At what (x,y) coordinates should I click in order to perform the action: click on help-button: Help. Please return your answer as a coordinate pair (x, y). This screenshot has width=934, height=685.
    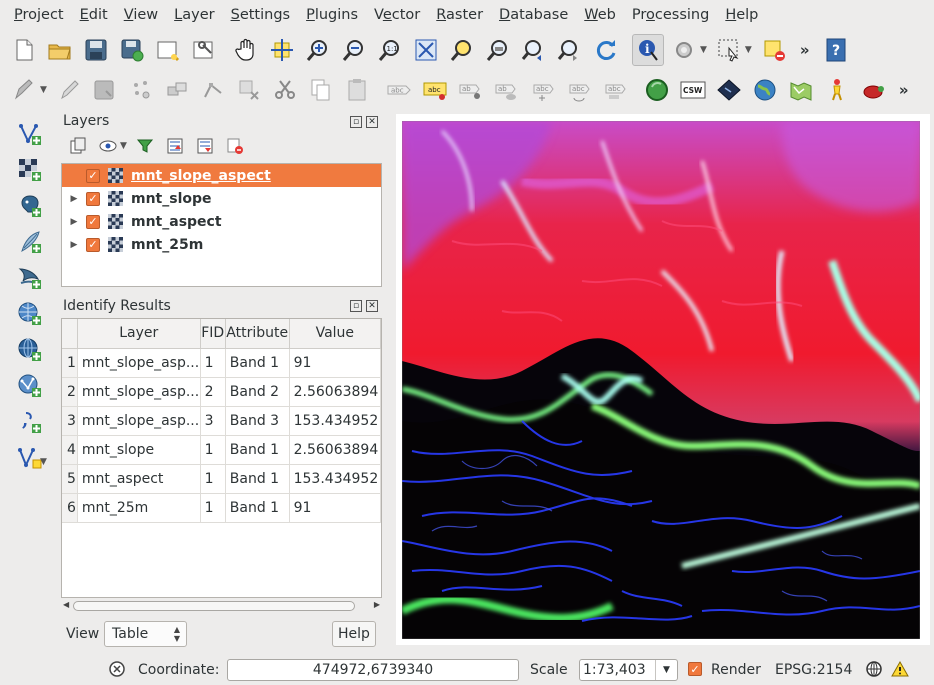
    Looking at the image, I should click on (354, 634).